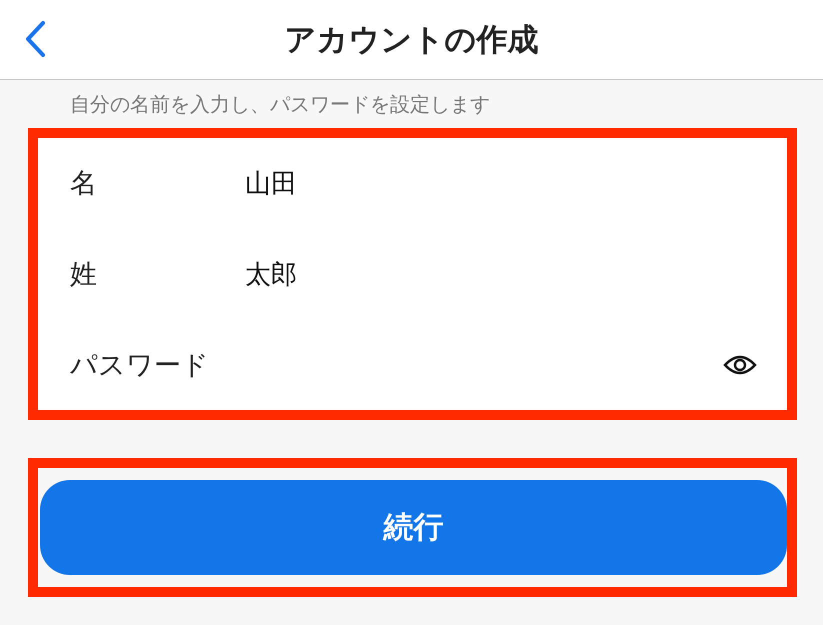  I want to click on field-label: 名, so click(84, 184).